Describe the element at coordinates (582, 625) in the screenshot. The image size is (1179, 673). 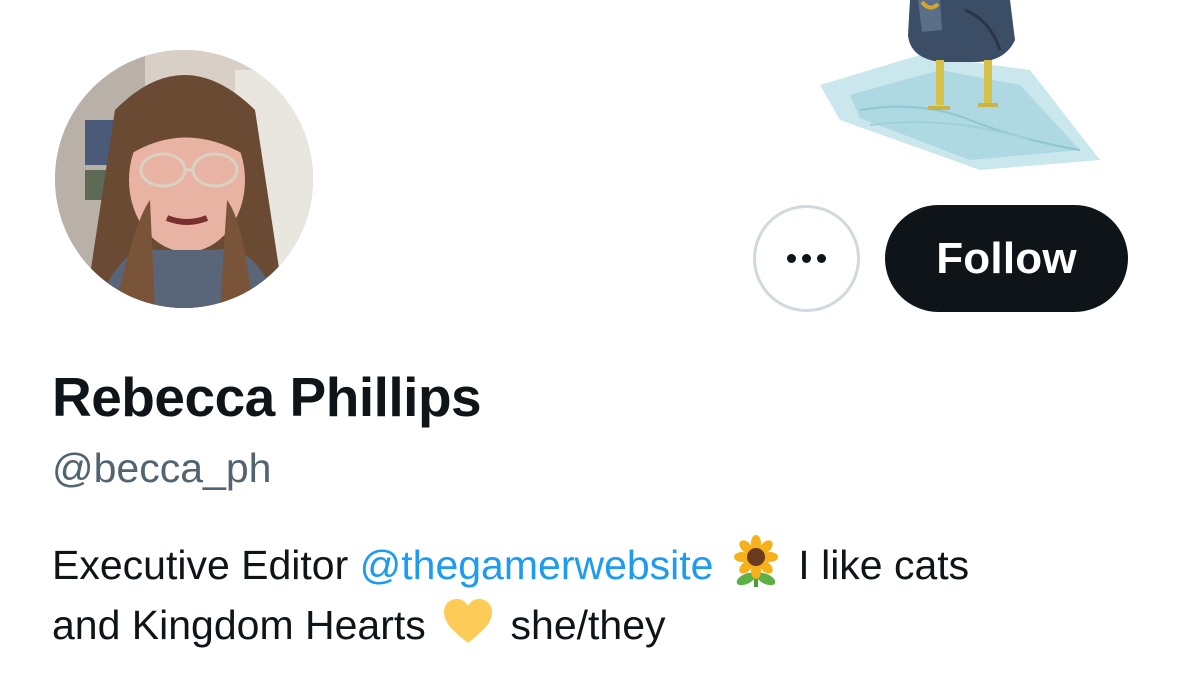
I see `bio-text: she/they` at that location.